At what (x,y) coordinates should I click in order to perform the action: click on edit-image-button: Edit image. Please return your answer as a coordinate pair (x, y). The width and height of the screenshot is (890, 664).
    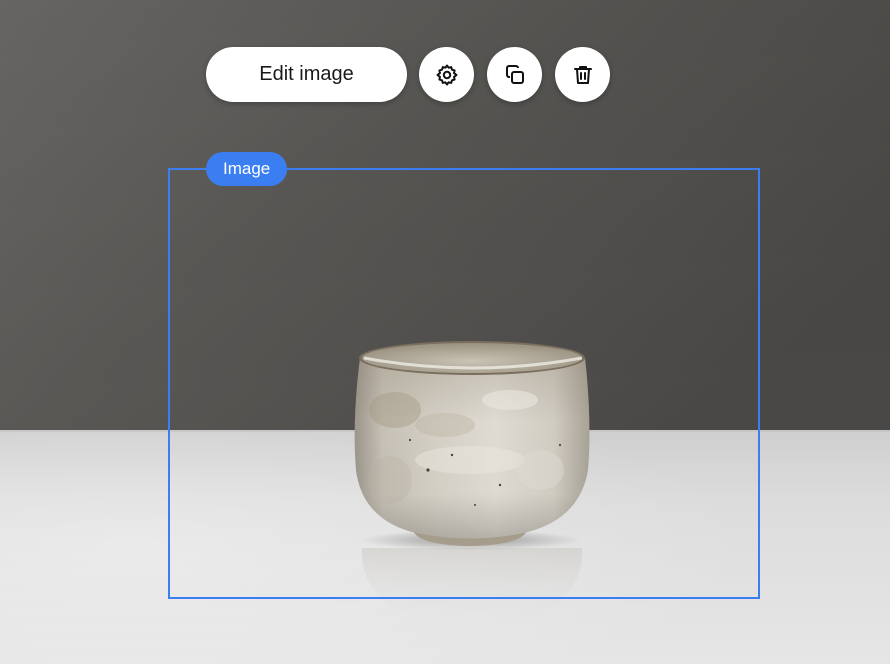
    Looking at the image, I should click on (306, 74).